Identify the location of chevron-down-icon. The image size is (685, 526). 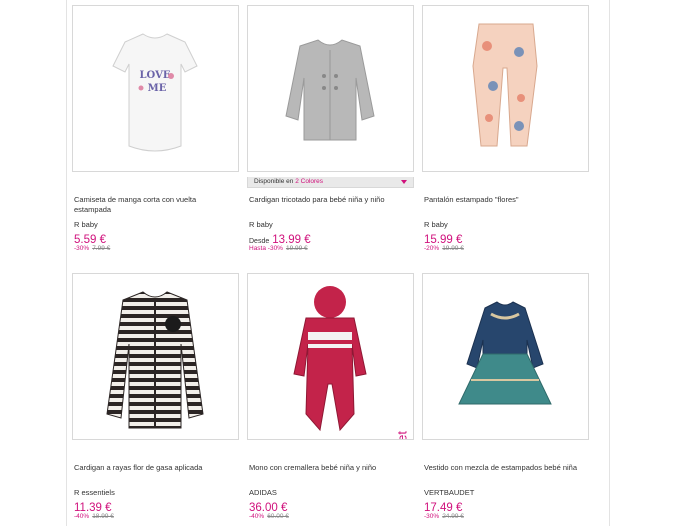
(404, 182).